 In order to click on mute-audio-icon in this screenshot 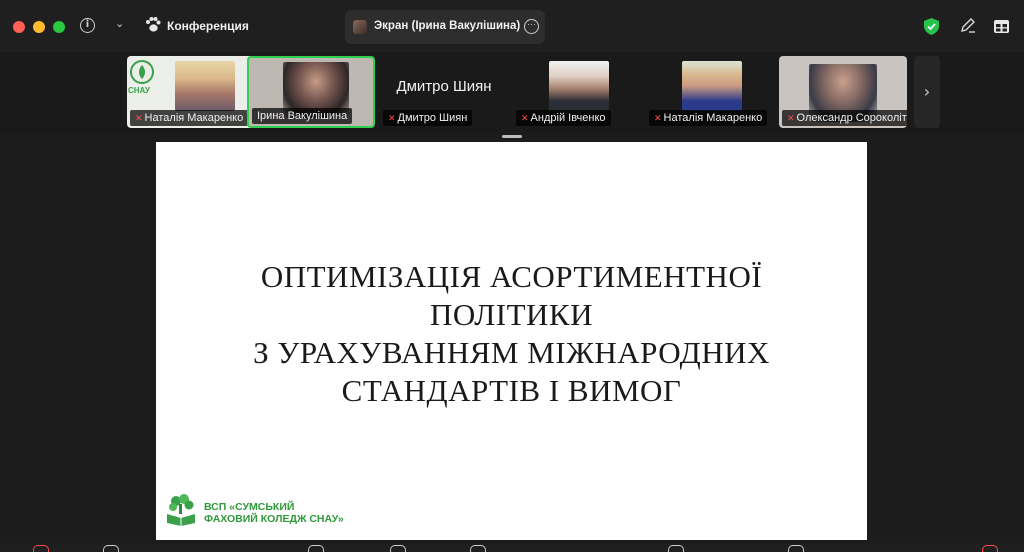, I will do `click(41, 548)`.